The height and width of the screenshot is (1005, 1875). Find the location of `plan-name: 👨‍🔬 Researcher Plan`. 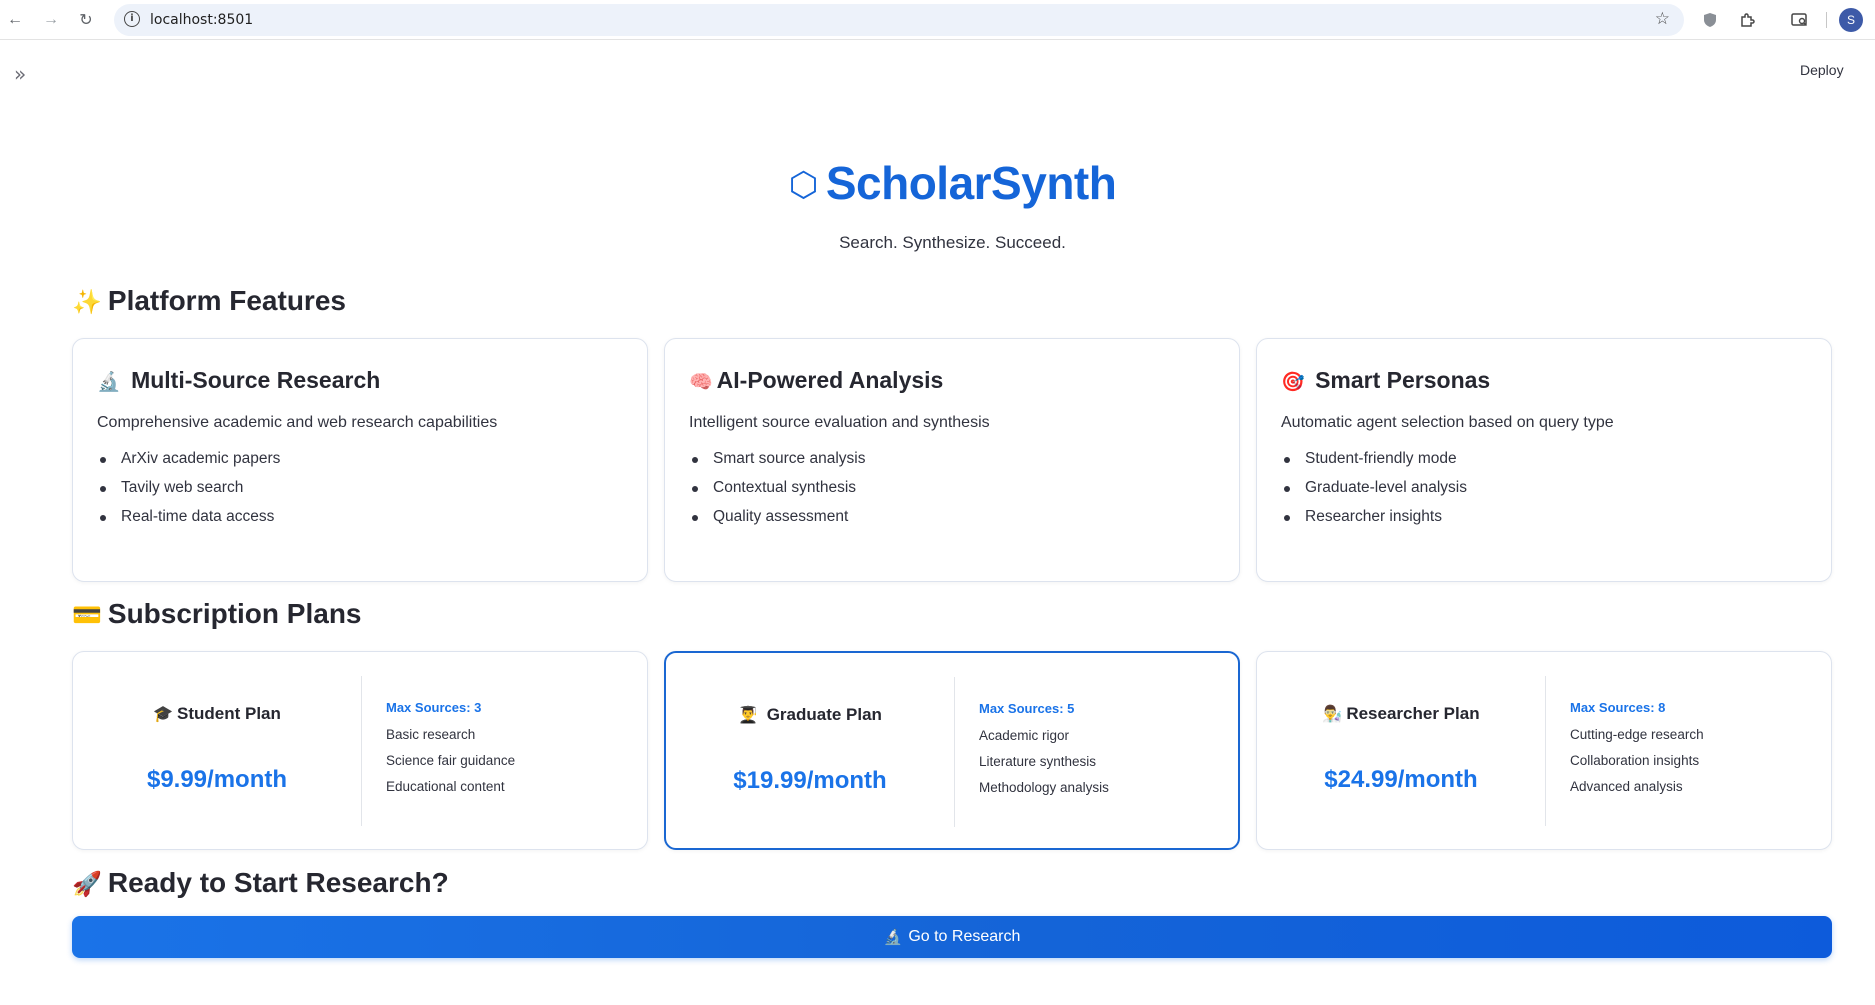

plan-name: 👨‍🔬 Researcher Plan is located at coordinates (1401, 714).